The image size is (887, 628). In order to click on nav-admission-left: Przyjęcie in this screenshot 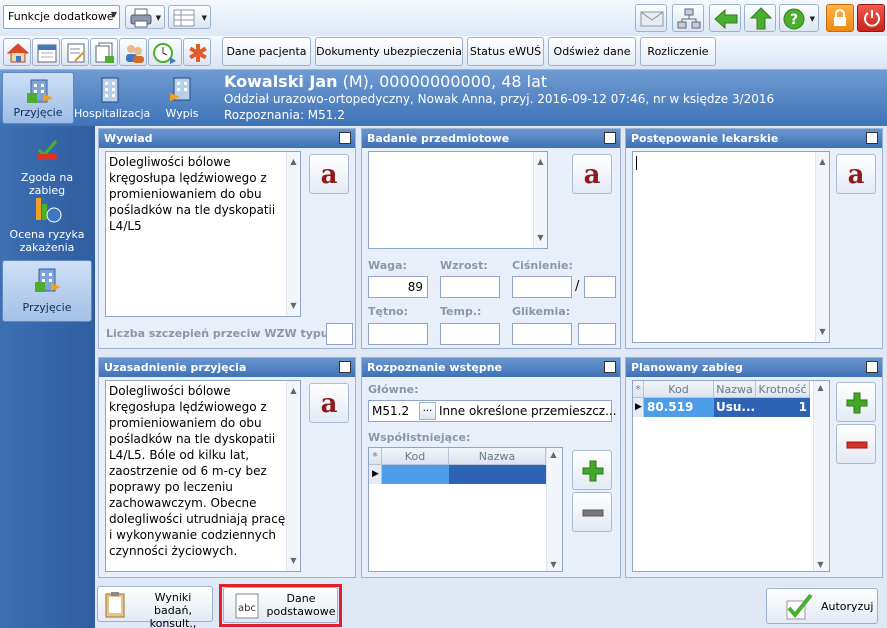, I will do `click(47, 291)`.